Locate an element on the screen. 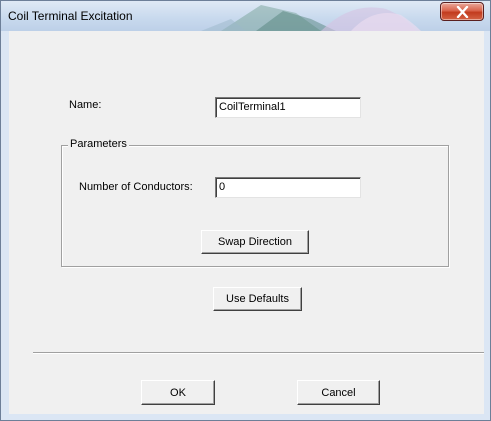 This screenshot has width=491, height=421. close-button is located at coordinates (462, 11).